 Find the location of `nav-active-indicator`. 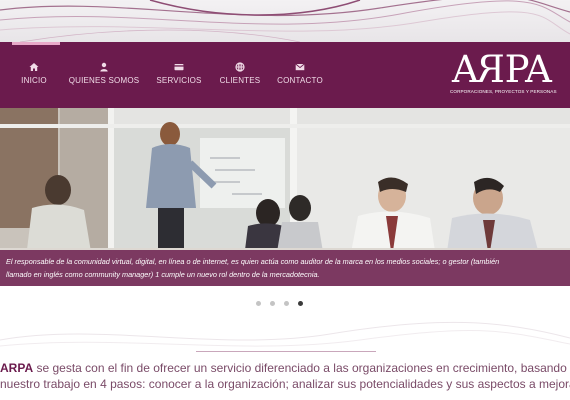

nav-active-indicator is located at coordinates (36, 43).